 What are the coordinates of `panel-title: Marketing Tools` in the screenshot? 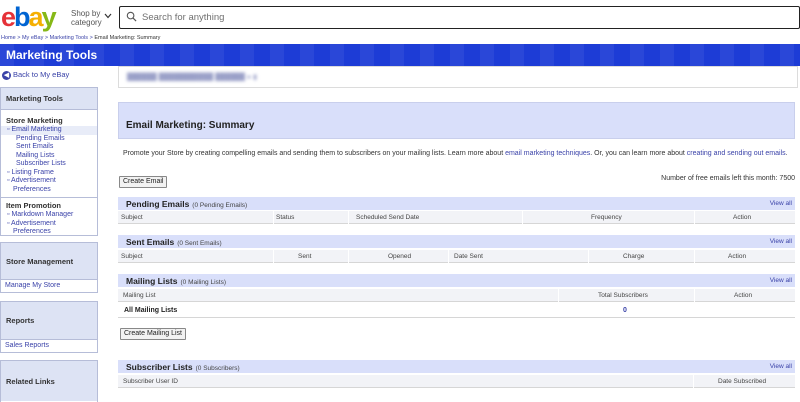 It's located at (49, 99).